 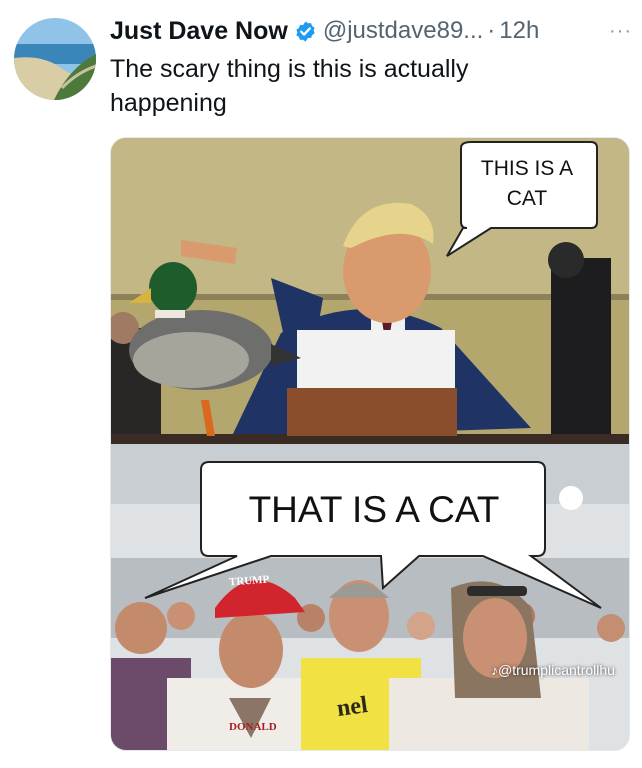 I want to click on shirt-text: DONALD, so click(x=253, y=727).